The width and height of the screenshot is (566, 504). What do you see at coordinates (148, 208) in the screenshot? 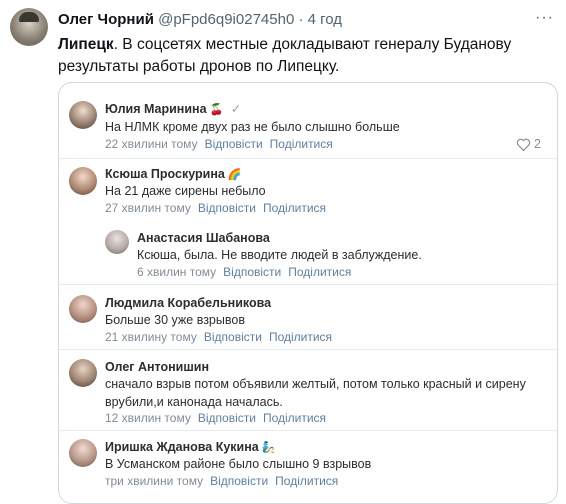
I see `comment-time: 27 хвилин тому` at bounding box center [148, 208].